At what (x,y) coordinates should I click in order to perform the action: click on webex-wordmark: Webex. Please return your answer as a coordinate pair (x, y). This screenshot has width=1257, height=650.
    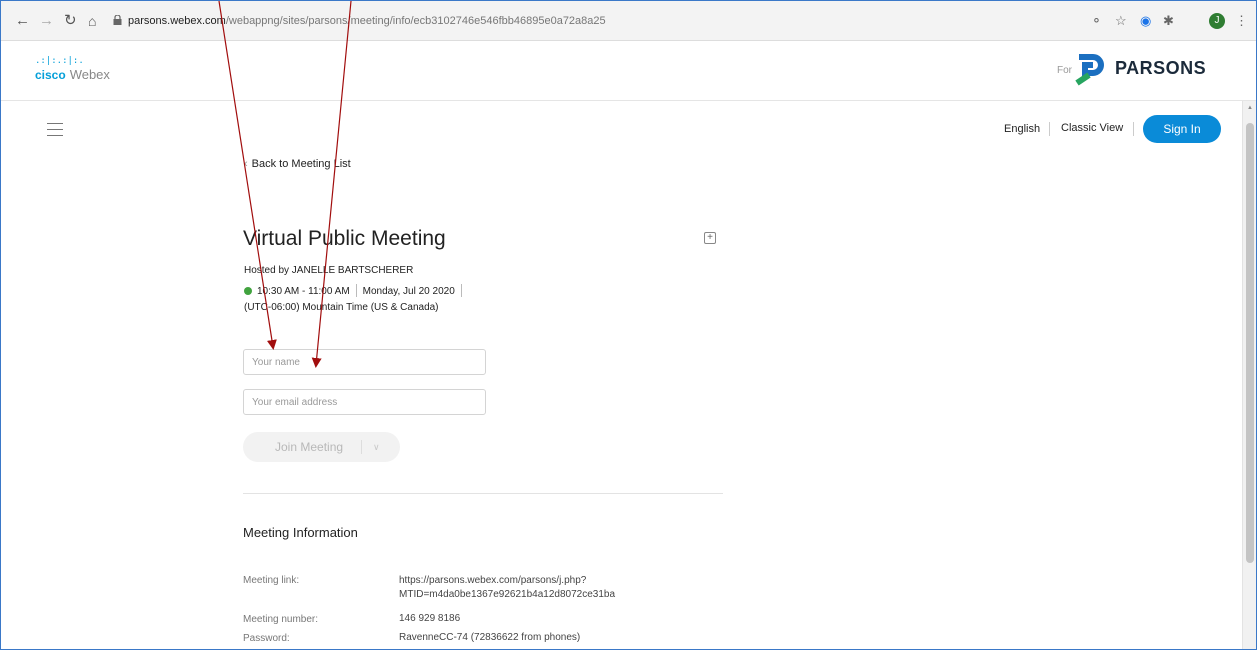
    Looking at the image, I should click on (89, 74).